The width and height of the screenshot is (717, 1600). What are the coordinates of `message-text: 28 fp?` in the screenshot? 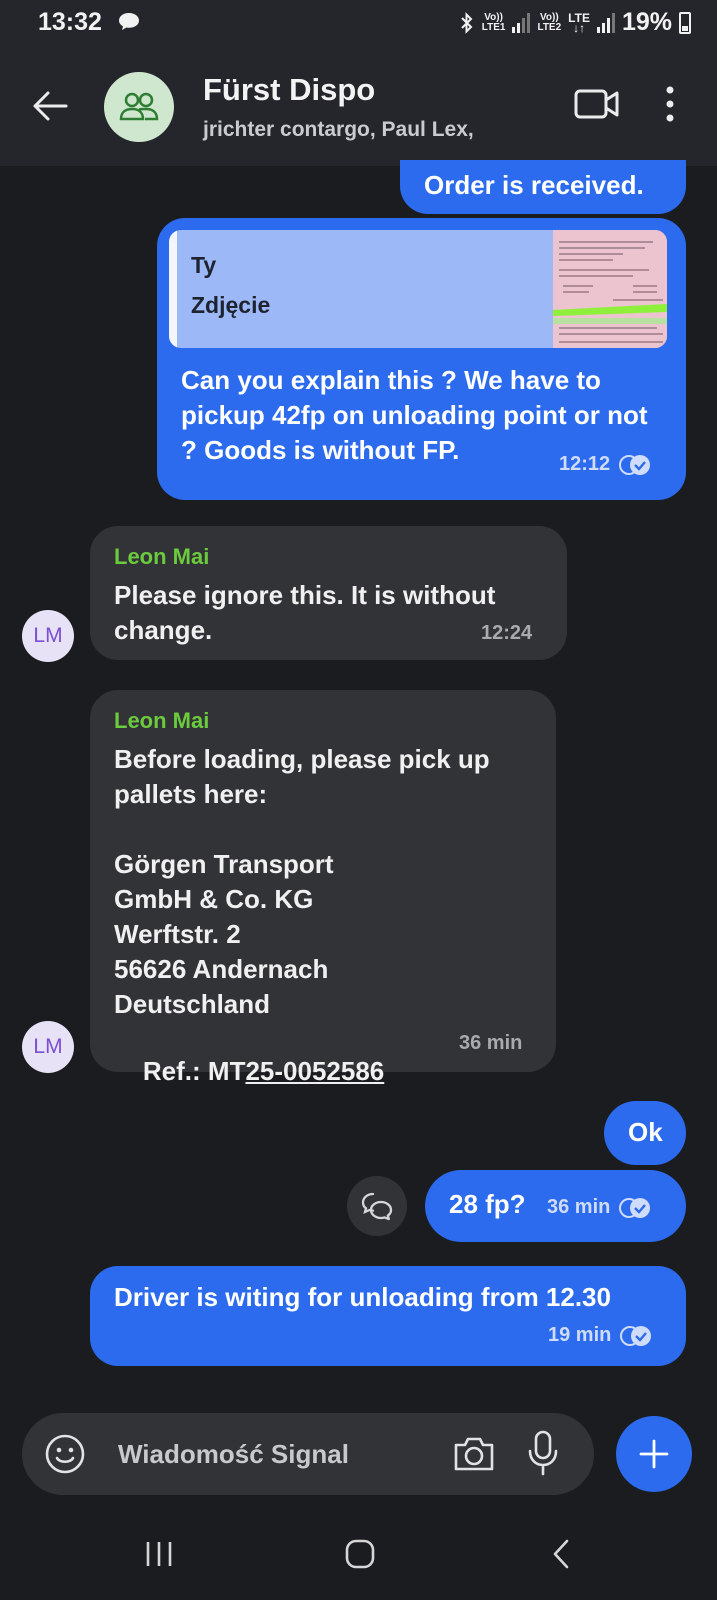 It's located at (487, 1204).